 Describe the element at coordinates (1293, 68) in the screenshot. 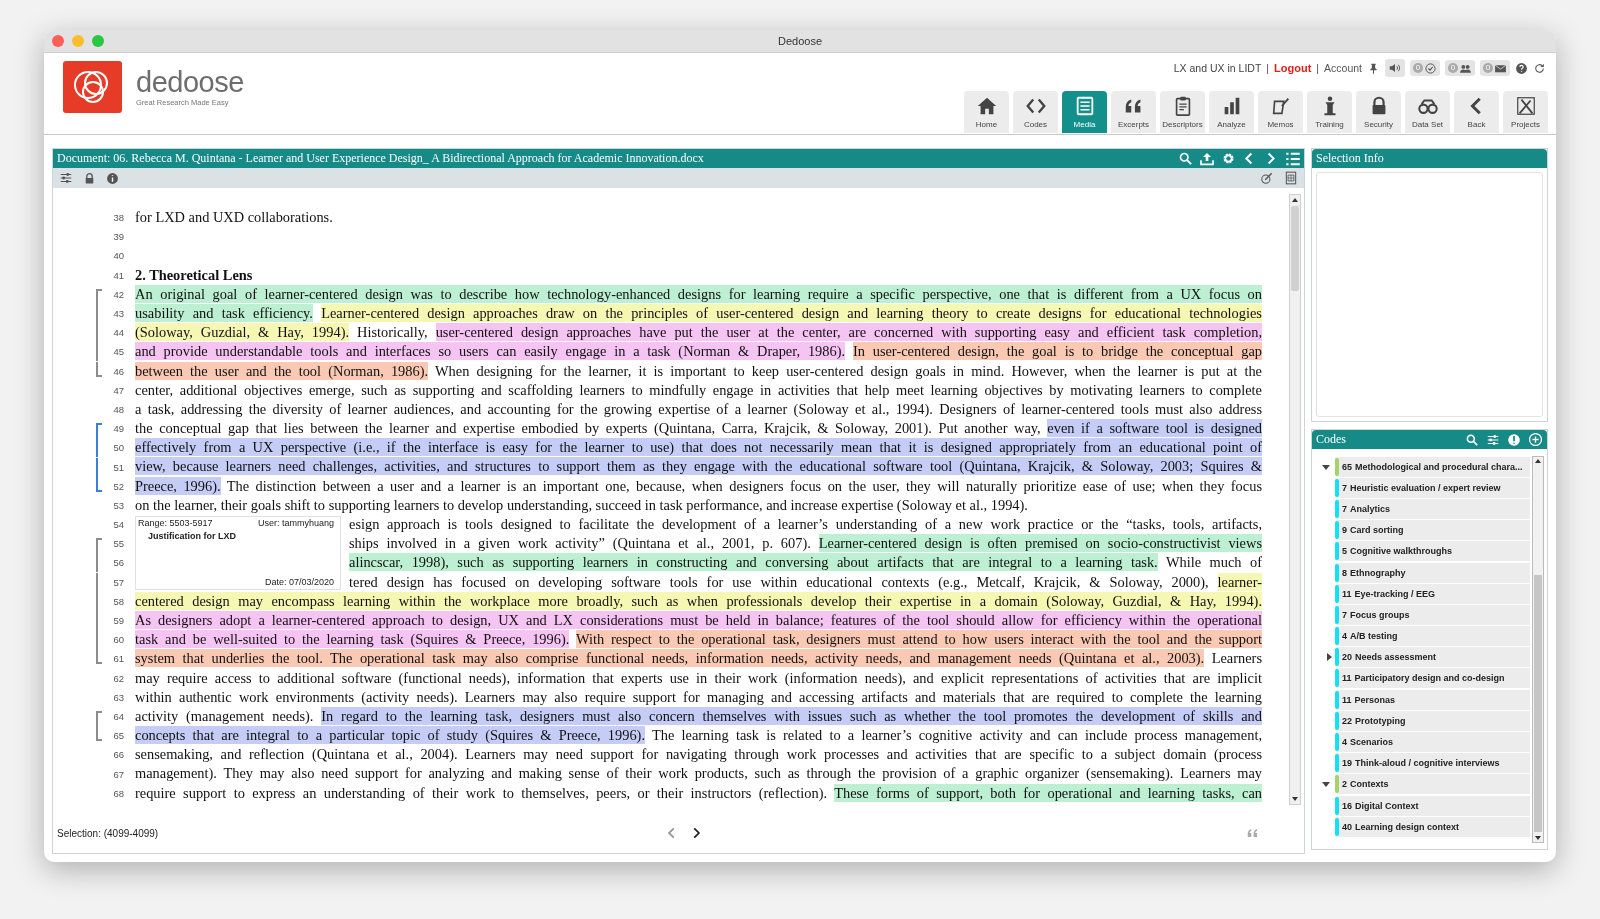

I see `logout-link: Logout` at that location.